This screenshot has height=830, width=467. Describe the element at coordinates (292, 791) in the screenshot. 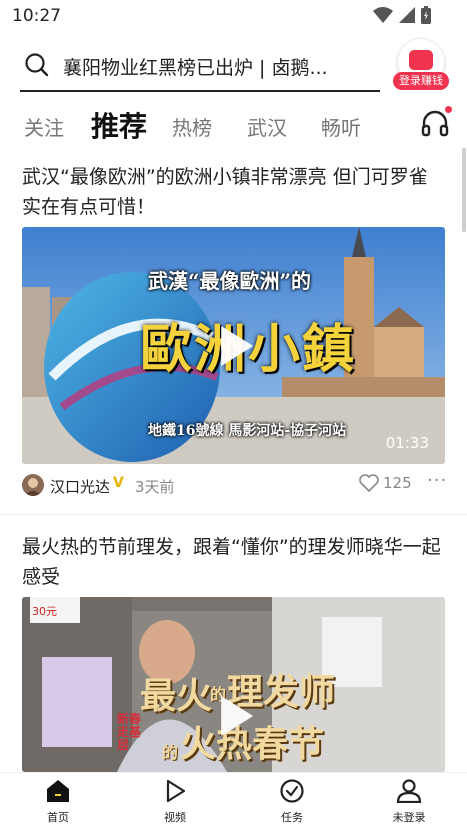

I see `check-circle-icon` at that location.